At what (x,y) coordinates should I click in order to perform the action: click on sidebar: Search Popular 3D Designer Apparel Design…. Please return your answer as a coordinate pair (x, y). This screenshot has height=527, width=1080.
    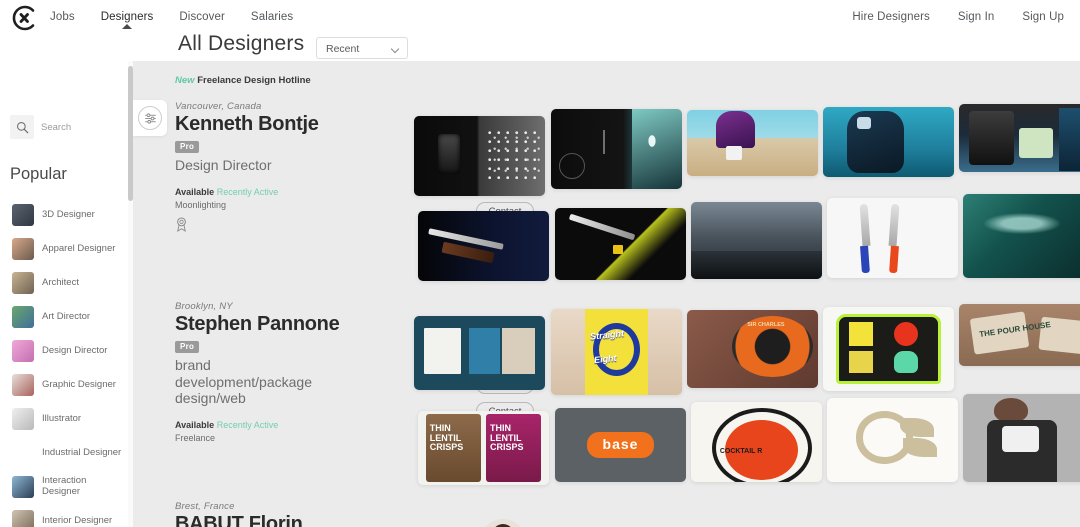
    Looking at the image, I should click on (65, 280).